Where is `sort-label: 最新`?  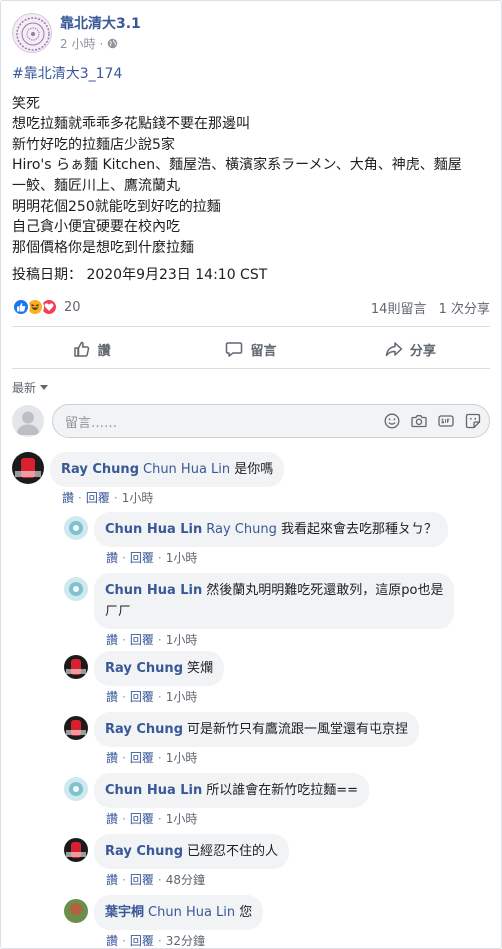
sort-label: 最新 is located at coordinates (24, 388).